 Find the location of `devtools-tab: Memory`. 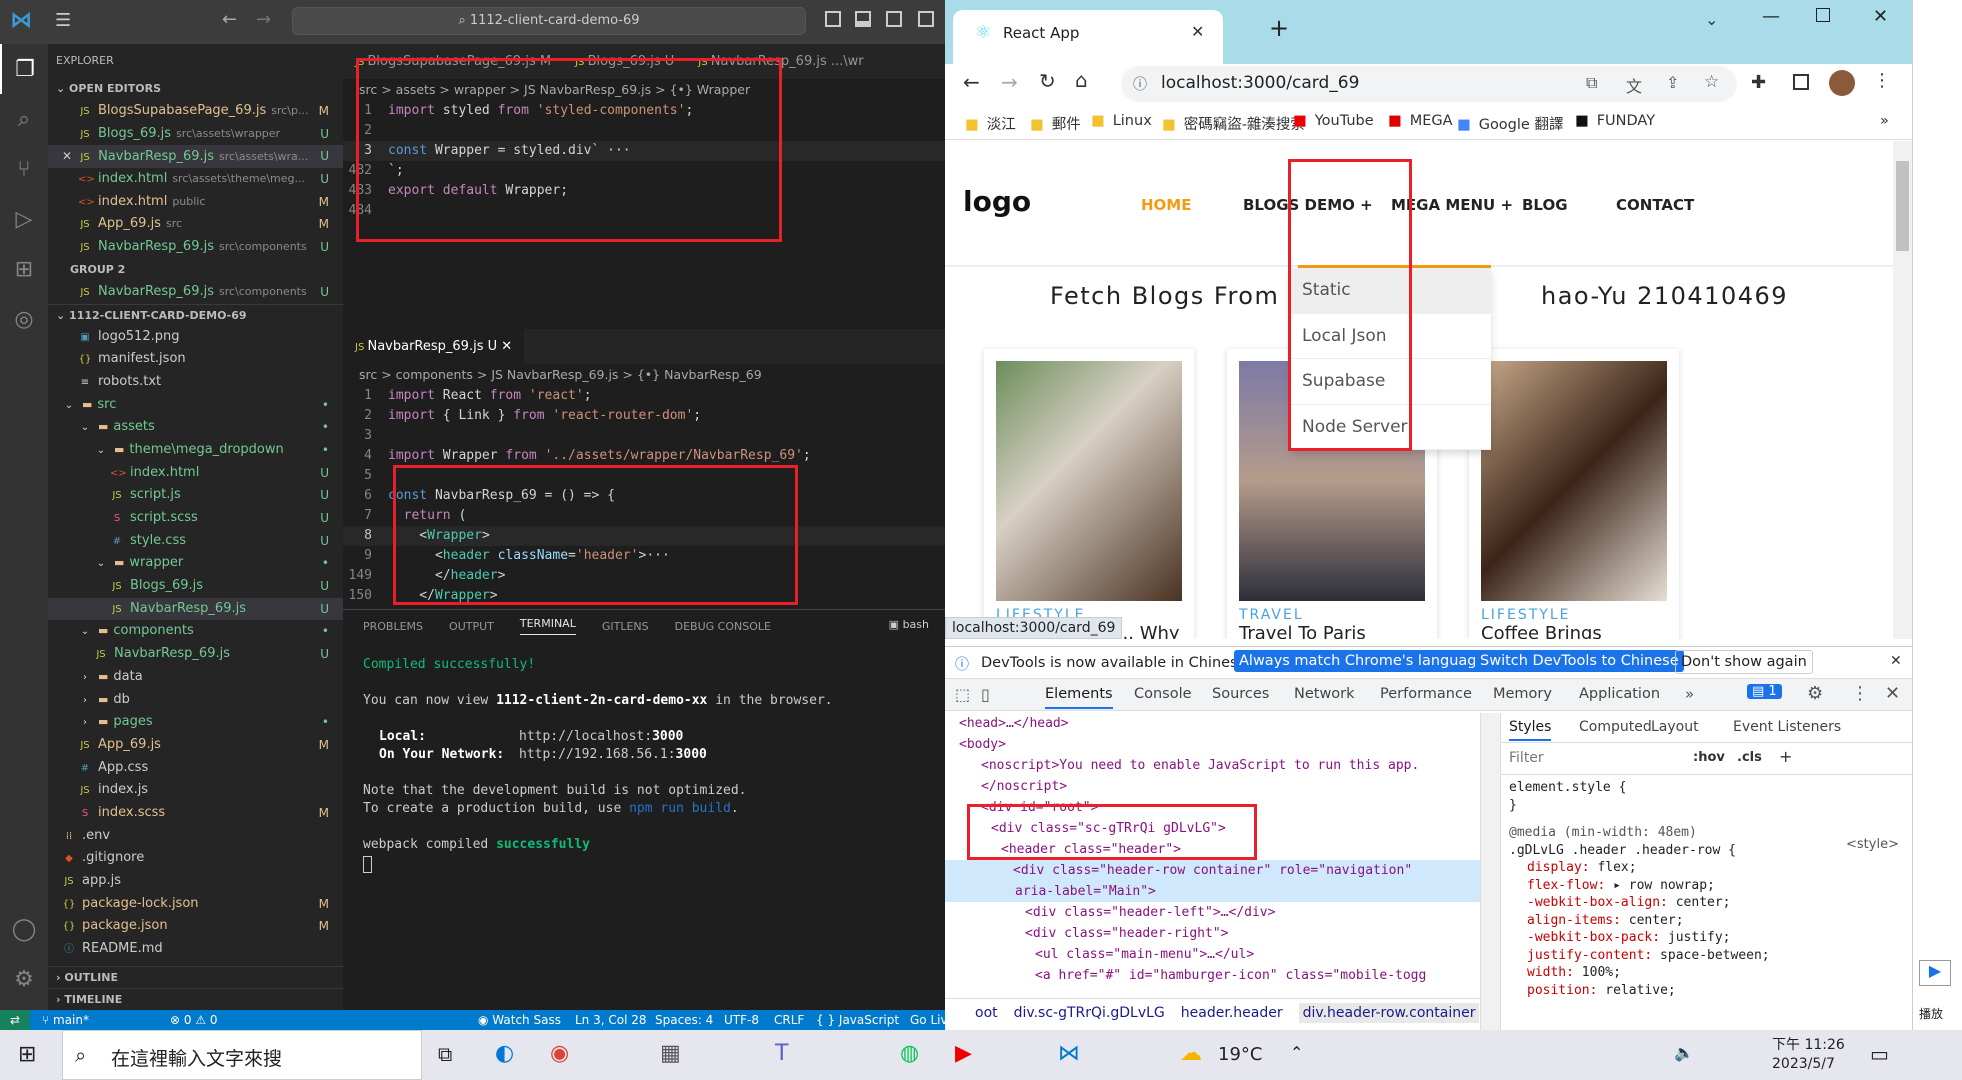

devtools-tab: Memory is located at coordinates (1522, 694).